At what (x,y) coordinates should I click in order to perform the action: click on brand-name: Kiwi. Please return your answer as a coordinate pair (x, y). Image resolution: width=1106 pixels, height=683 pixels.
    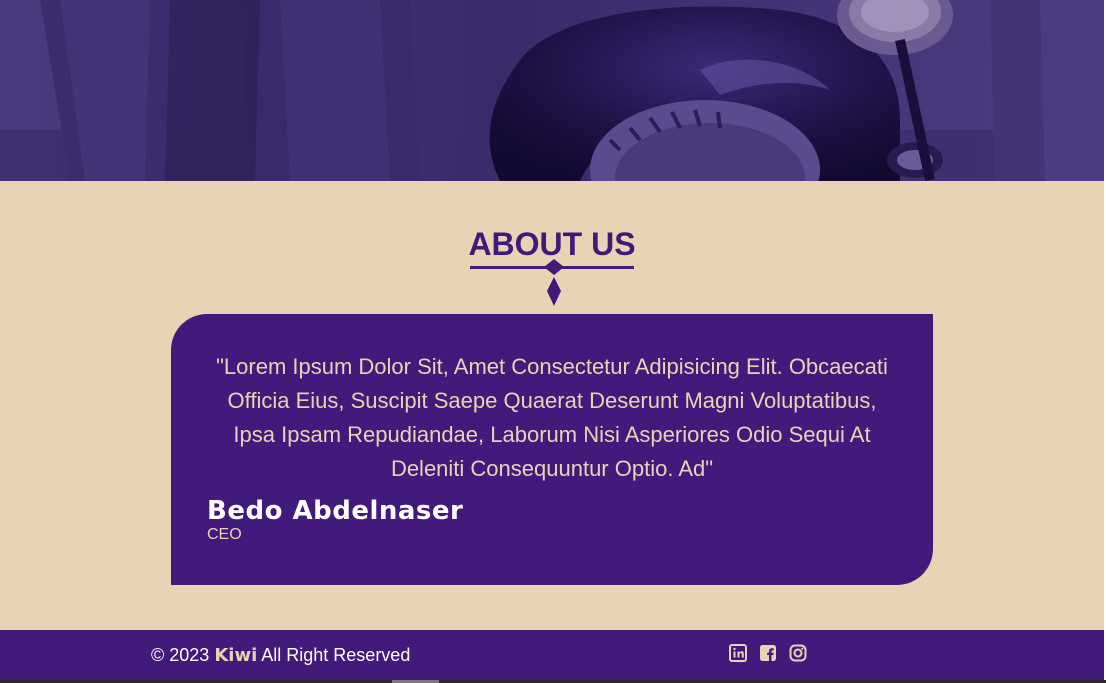
    Looking at the image, I should click on (236, 655).